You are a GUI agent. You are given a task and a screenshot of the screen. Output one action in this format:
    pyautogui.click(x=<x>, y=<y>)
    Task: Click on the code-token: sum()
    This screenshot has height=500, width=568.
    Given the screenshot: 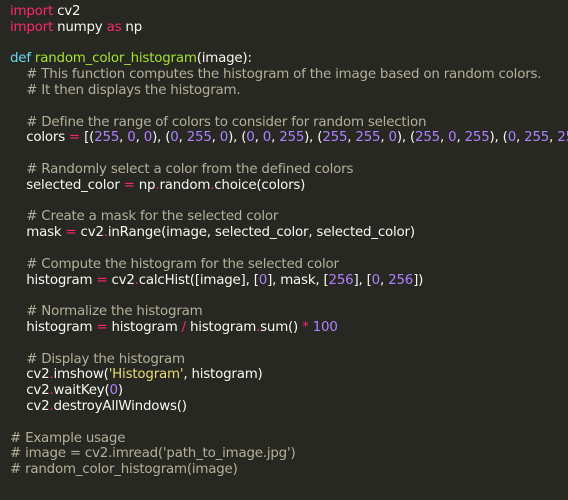 What is the action you would take?
    pyautogui.click(x=281, y=327)
    